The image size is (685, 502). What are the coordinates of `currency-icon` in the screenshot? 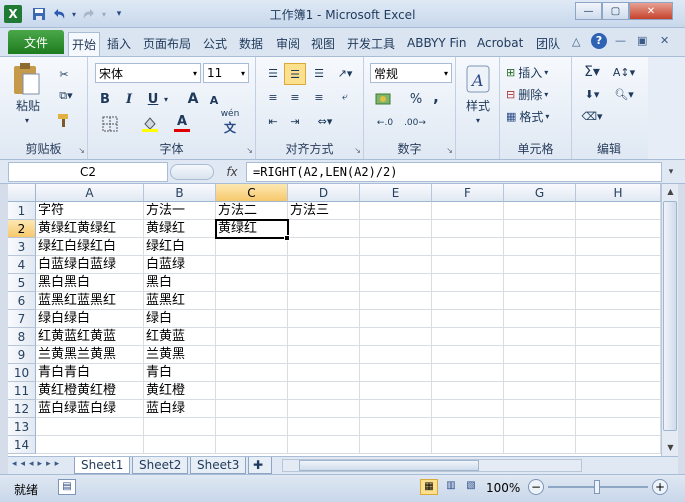 It's located at (385, 99).